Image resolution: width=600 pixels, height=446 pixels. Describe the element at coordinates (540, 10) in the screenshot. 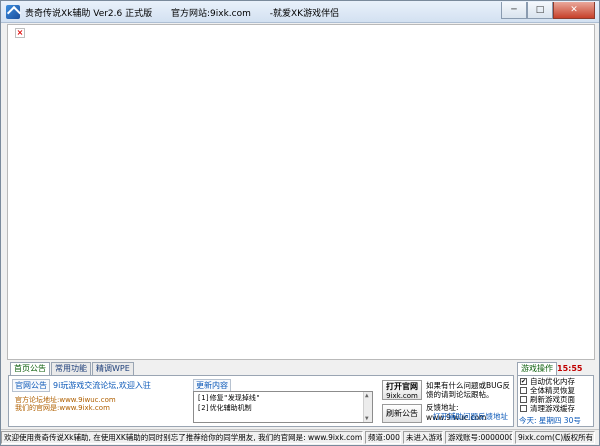

I see `maximize-button: □` at that location.